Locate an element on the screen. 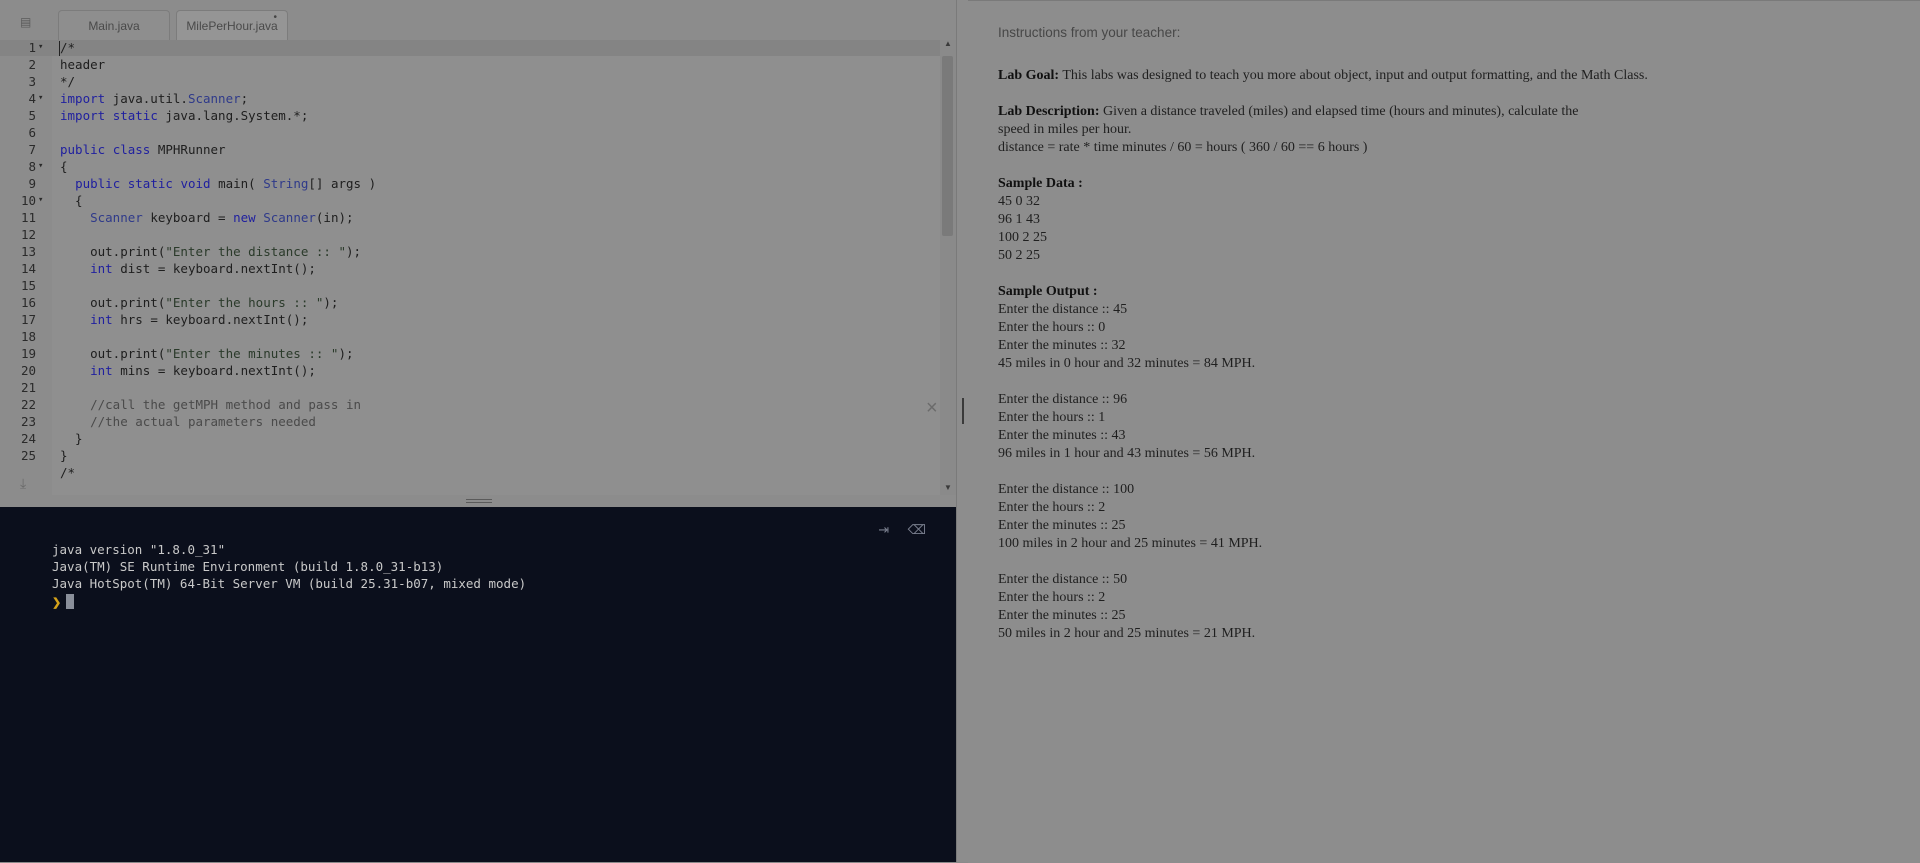 The width and height of the screenshot is (1920, 863). clear-console-icon: ⌫ is located at coordinates (917, 530).